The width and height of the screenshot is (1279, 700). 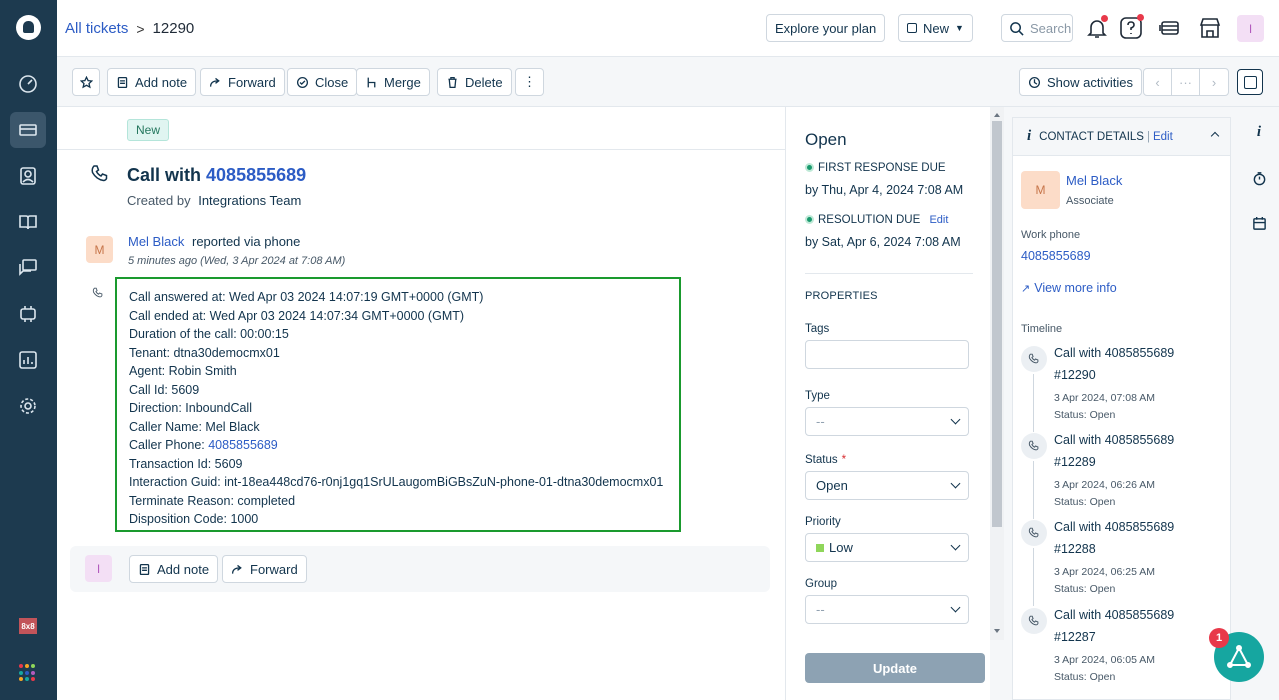 What do you see at coordinates (1186, 82) in the screenshot?
I see `pager-more: ···` at bounding box center [1186, 82].